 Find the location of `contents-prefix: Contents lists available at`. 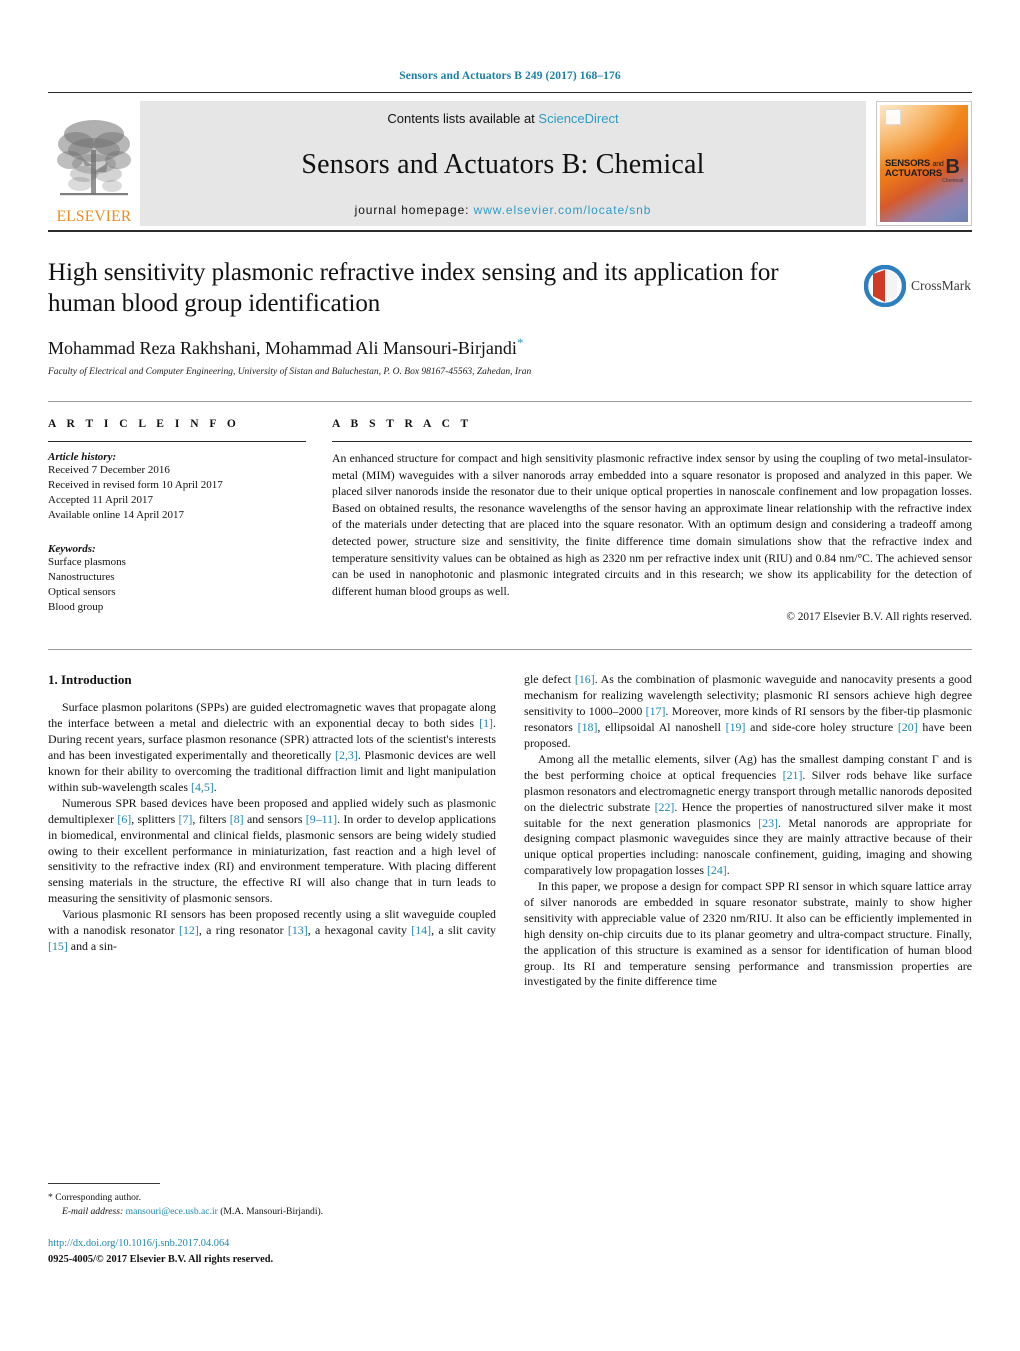

contents-prefix: Contents lists available at is located at coordinates (463, 118).